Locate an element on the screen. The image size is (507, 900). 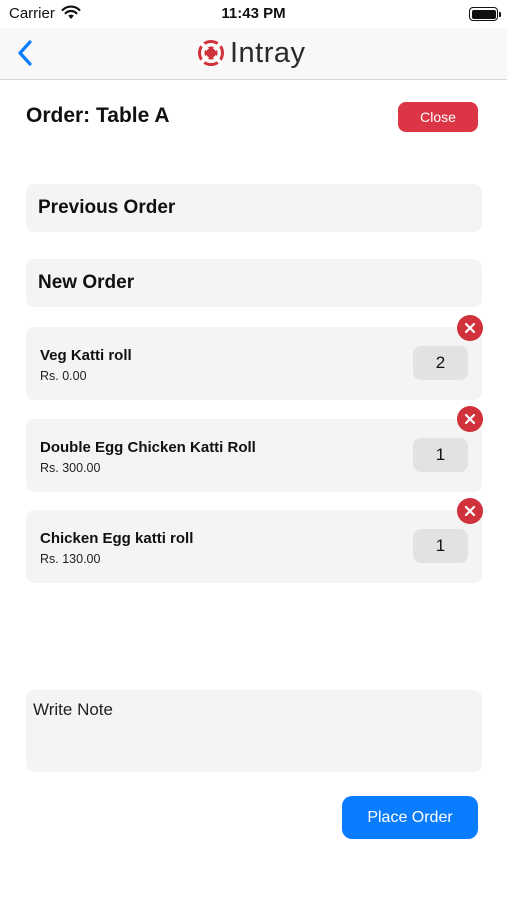
item-name: Double Egg Chicken Katti Roll is located at coordinates (148, 447).